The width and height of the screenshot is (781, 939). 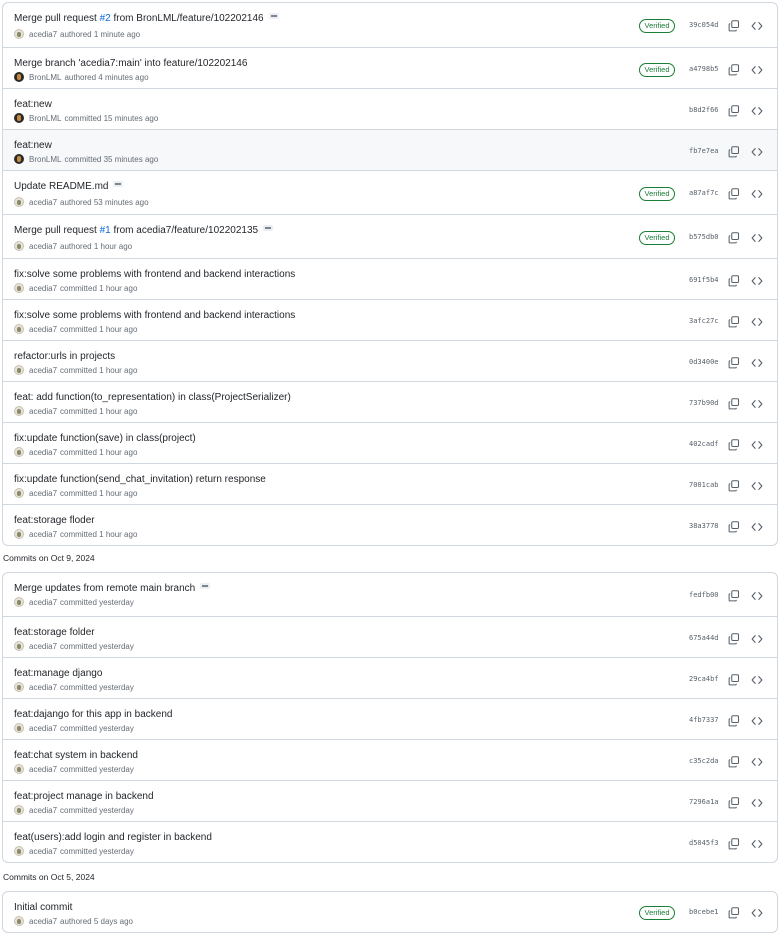 I want to click on commit-sha: 402cadf, so click(x=704, y=444).